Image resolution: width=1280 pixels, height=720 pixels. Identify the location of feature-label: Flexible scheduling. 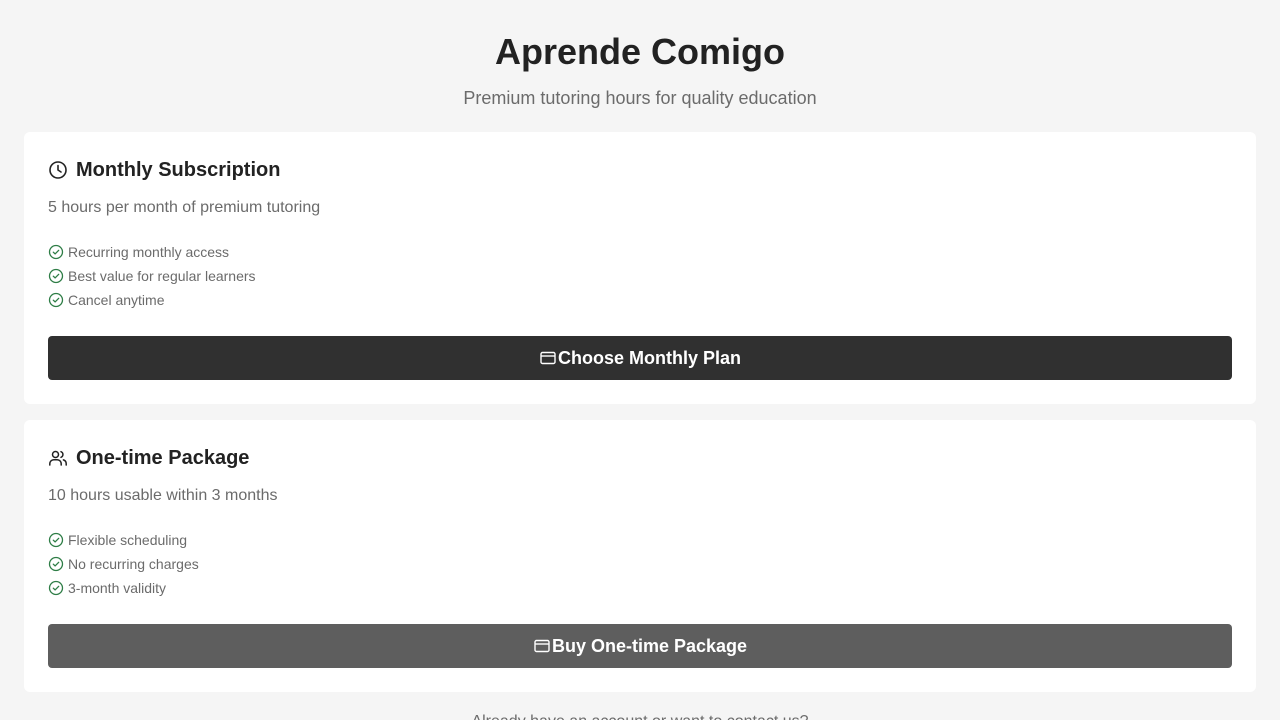
(128, 540).